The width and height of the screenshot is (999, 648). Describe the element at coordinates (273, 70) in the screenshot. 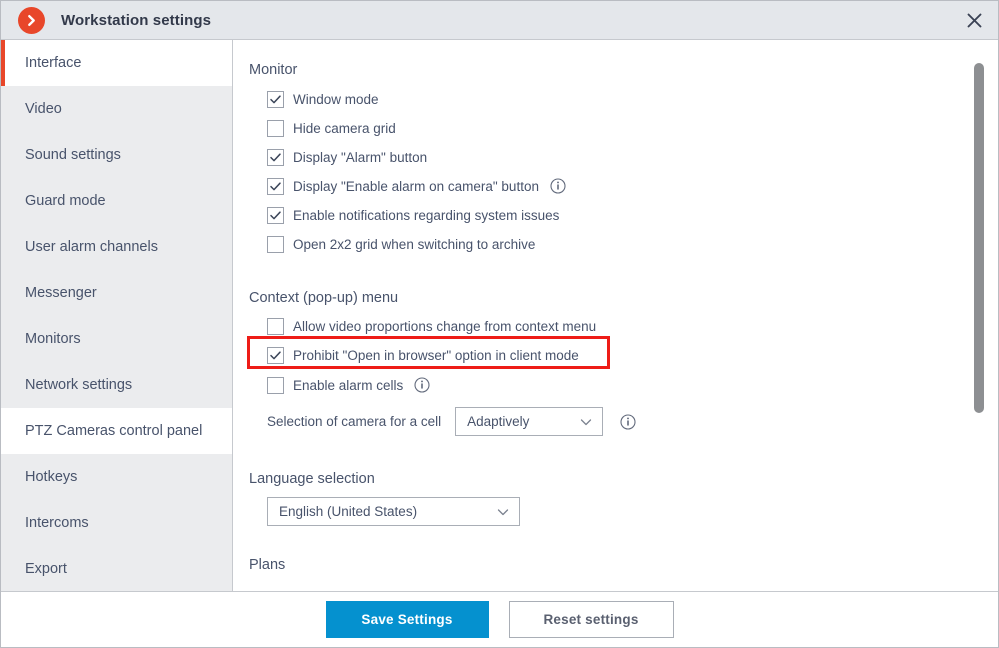

I see `section-title-monitor: Monitor` at that location.